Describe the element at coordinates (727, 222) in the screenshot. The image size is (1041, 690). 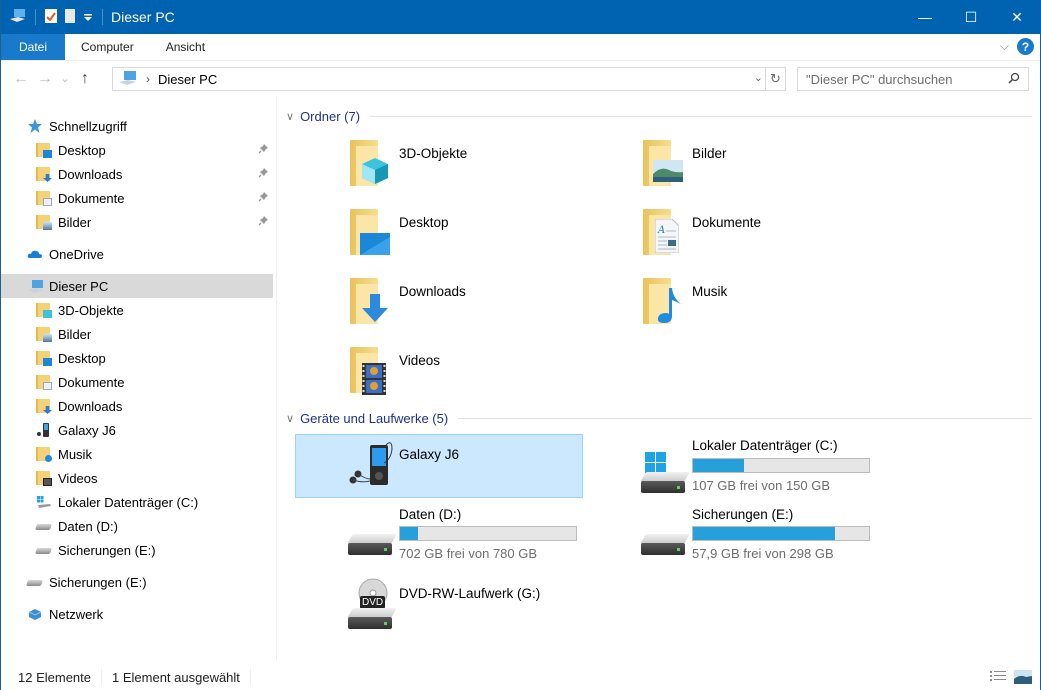
I see `folder-name: Dokumente` at that location.